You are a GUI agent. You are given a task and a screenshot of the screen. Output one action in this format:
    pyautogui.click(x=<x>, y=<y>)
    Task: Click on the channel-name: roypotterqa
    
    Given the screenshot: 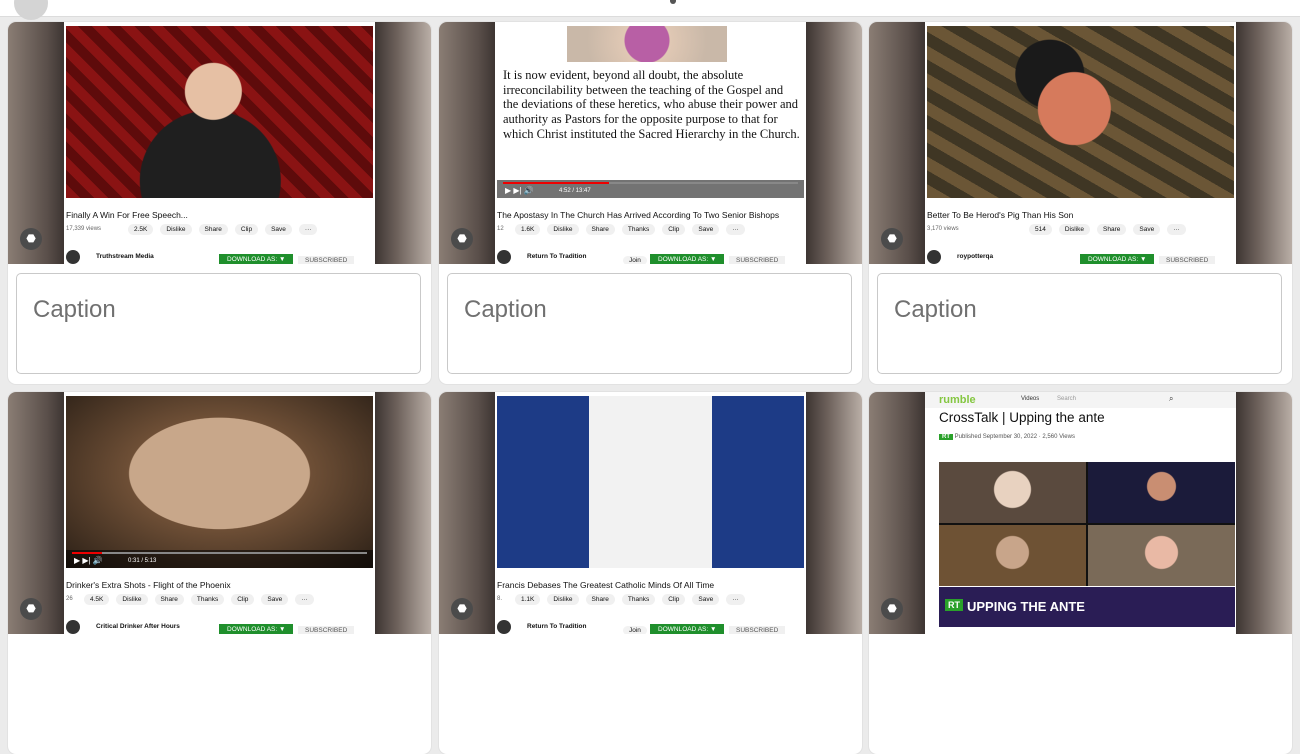 What is the action you would take?
    pyautogui.click(x=975, y=256)
    